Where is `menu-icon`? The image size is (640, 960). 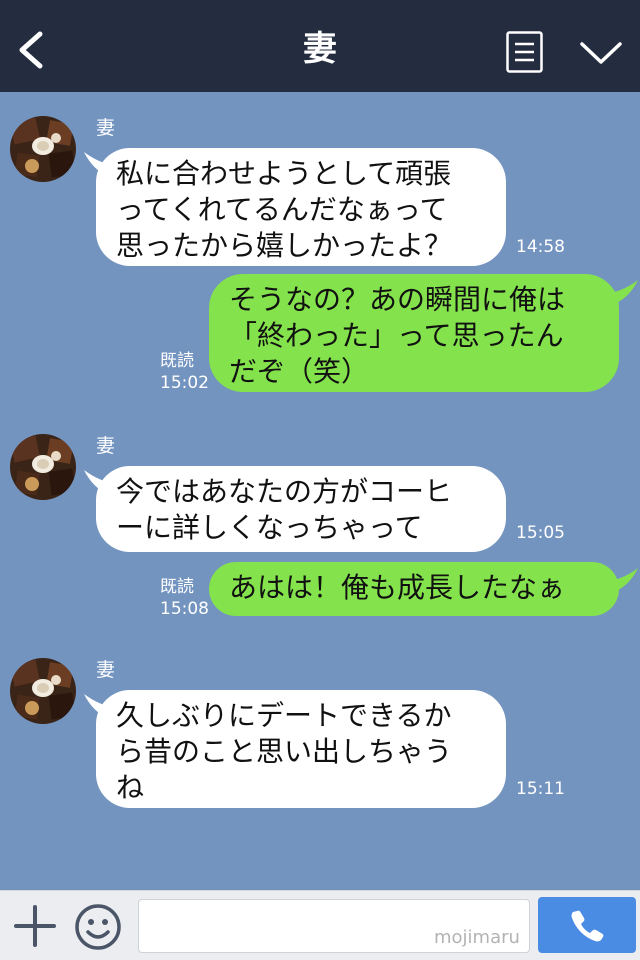 menu-icon is located at coordinates (524, 52).